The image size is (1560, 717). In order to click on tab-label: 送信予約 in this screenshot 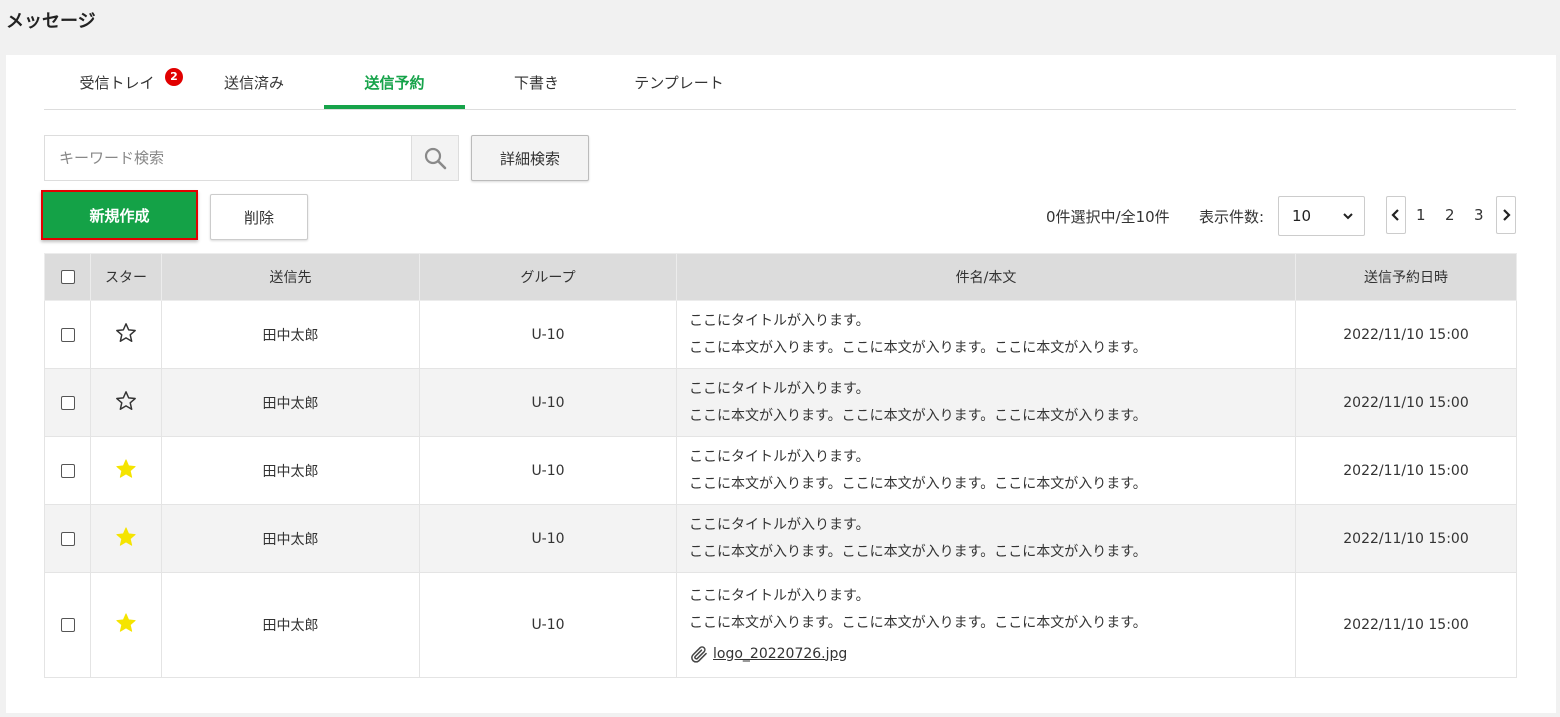, I will do `click(394, 83)`.